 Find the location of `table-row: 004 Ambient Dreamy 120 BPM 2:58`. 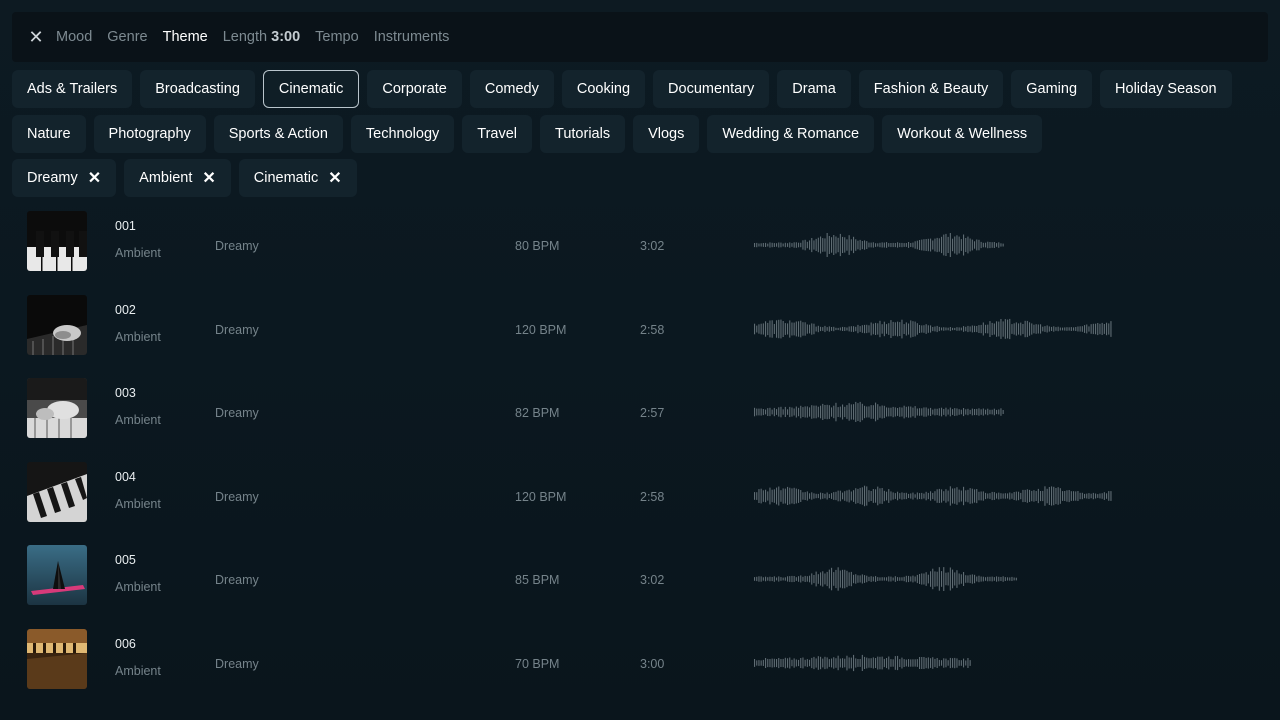

table-row: 004 Ambient Dreamy 120 BPM 2:58 is located at coordinates (640, 497).